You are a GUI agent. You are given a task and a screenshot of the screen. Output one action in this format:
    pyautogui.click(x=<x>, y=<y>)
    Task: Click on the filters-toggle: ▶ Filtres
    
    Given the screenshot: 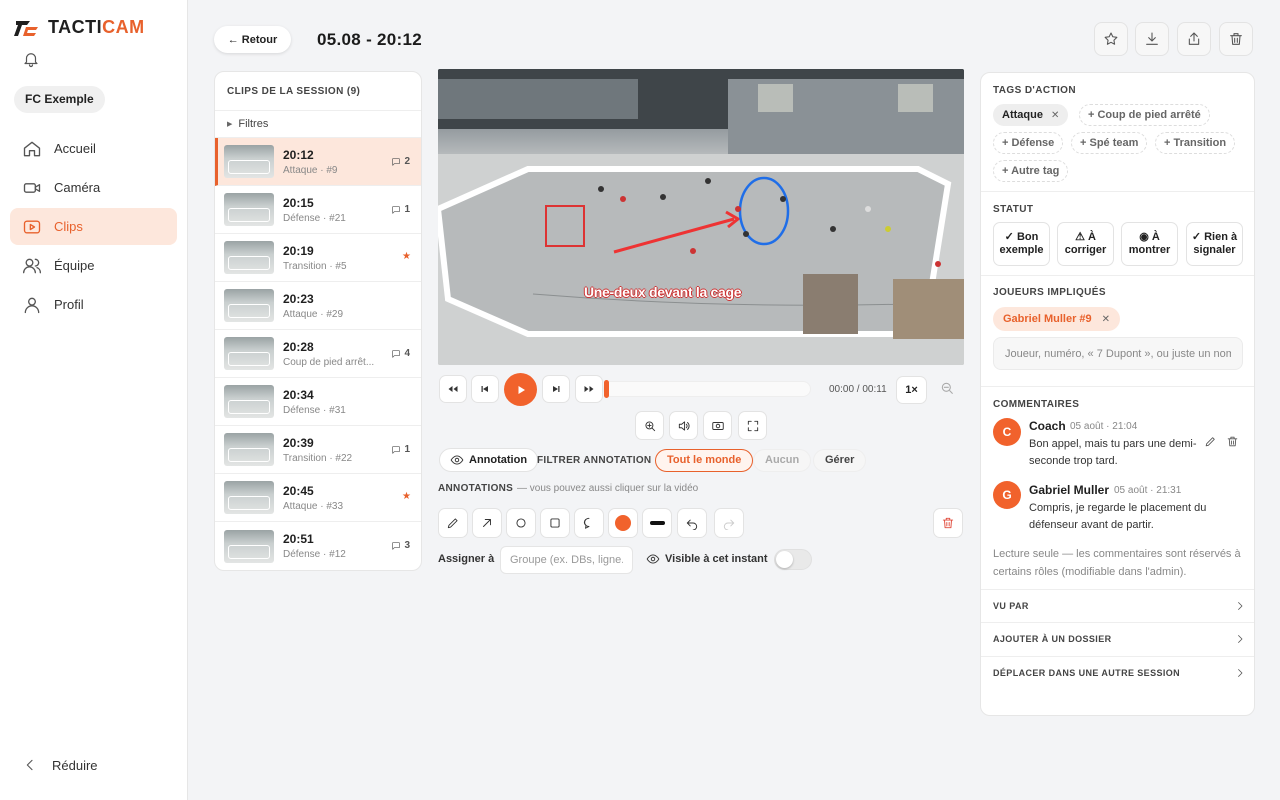 What is the action you would take?
    pyautogui.click(x=318, y=124)
    